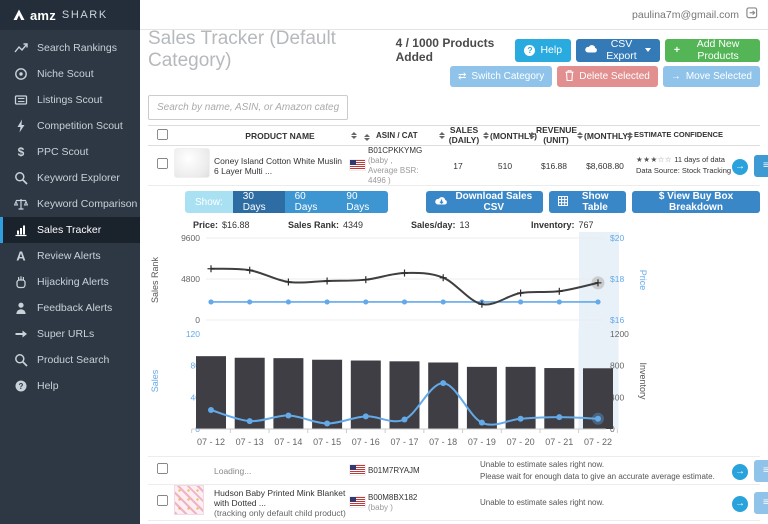  I want to click on asin-cell: B01M7RYAJM, so click(394, 470).